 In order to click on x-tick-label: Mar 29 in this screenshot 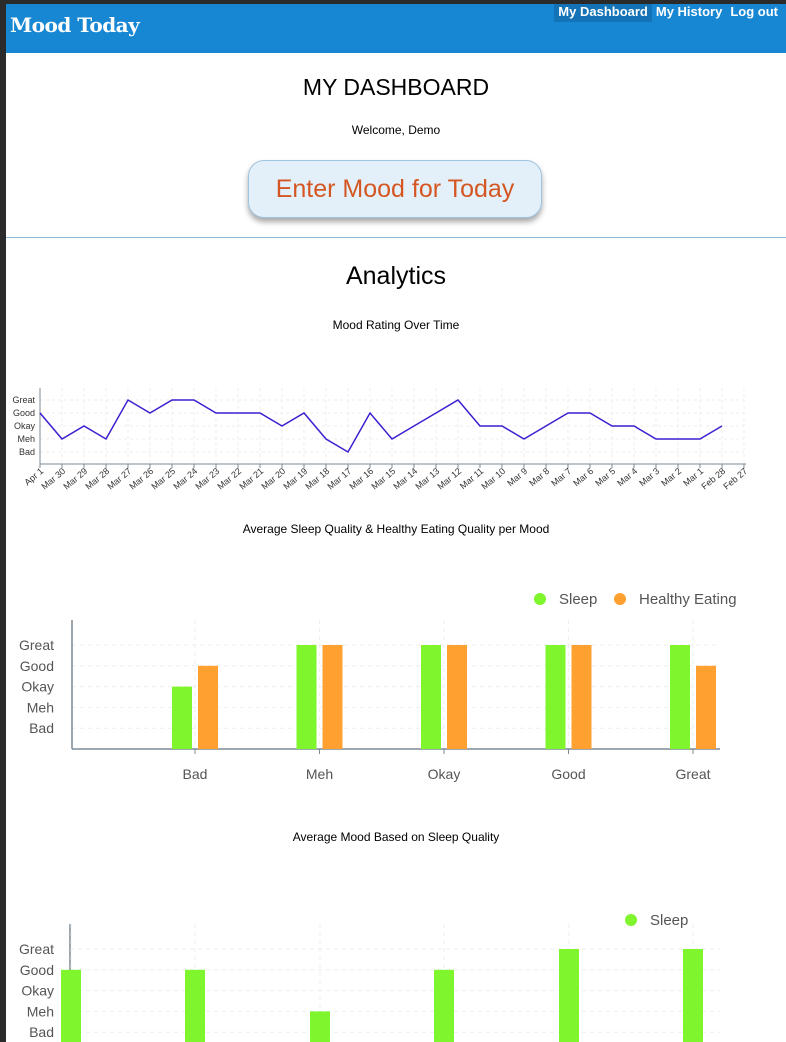, I will do `click(75, 479)`.